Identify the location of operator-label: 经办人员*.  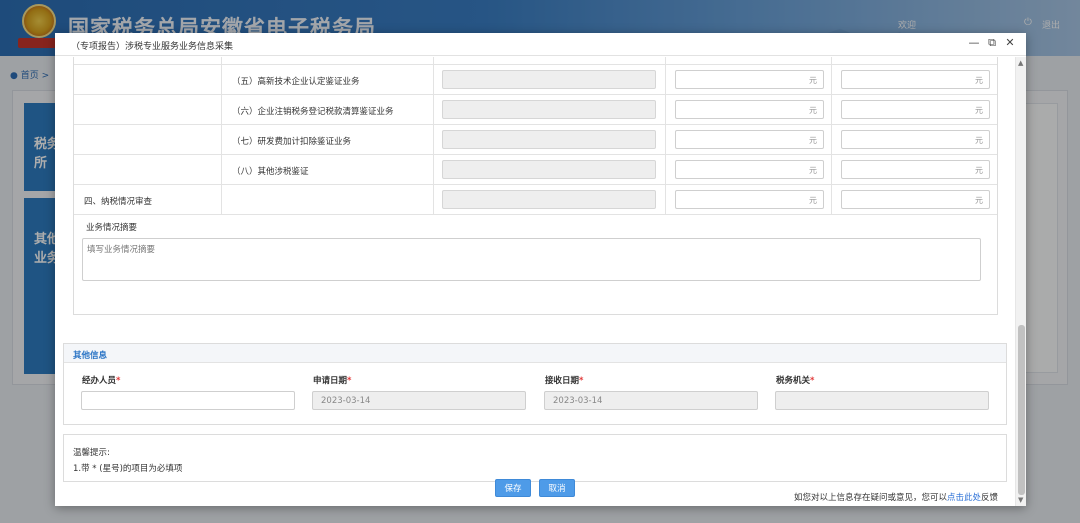
(101, 380).